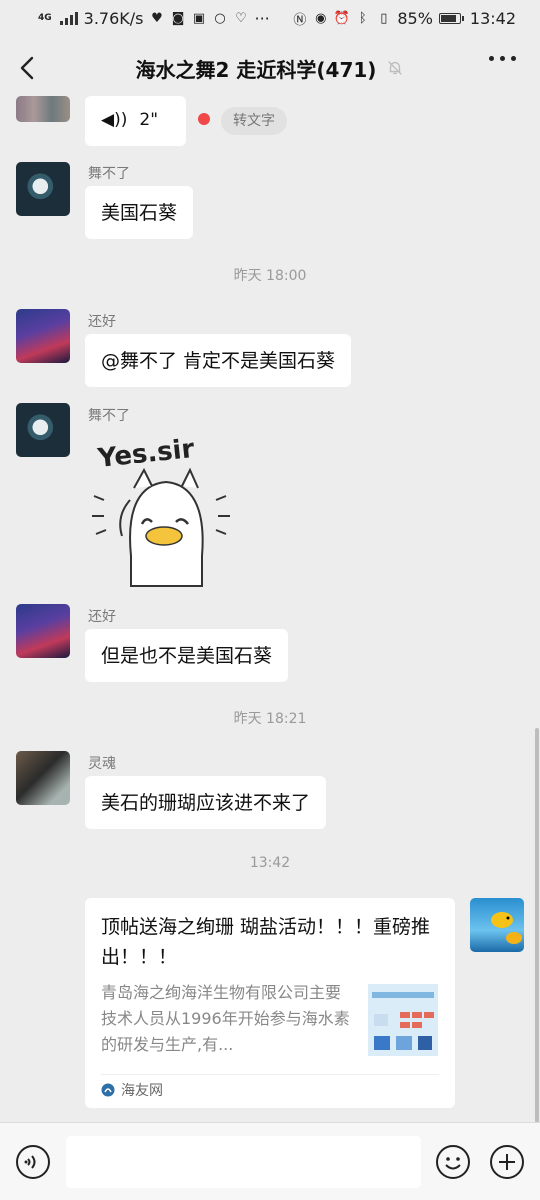 The image size is (540, 1200). Describe the element at coordinates (102, 764) in the screenshot. I see `sender-name: 灵魂` at that location.